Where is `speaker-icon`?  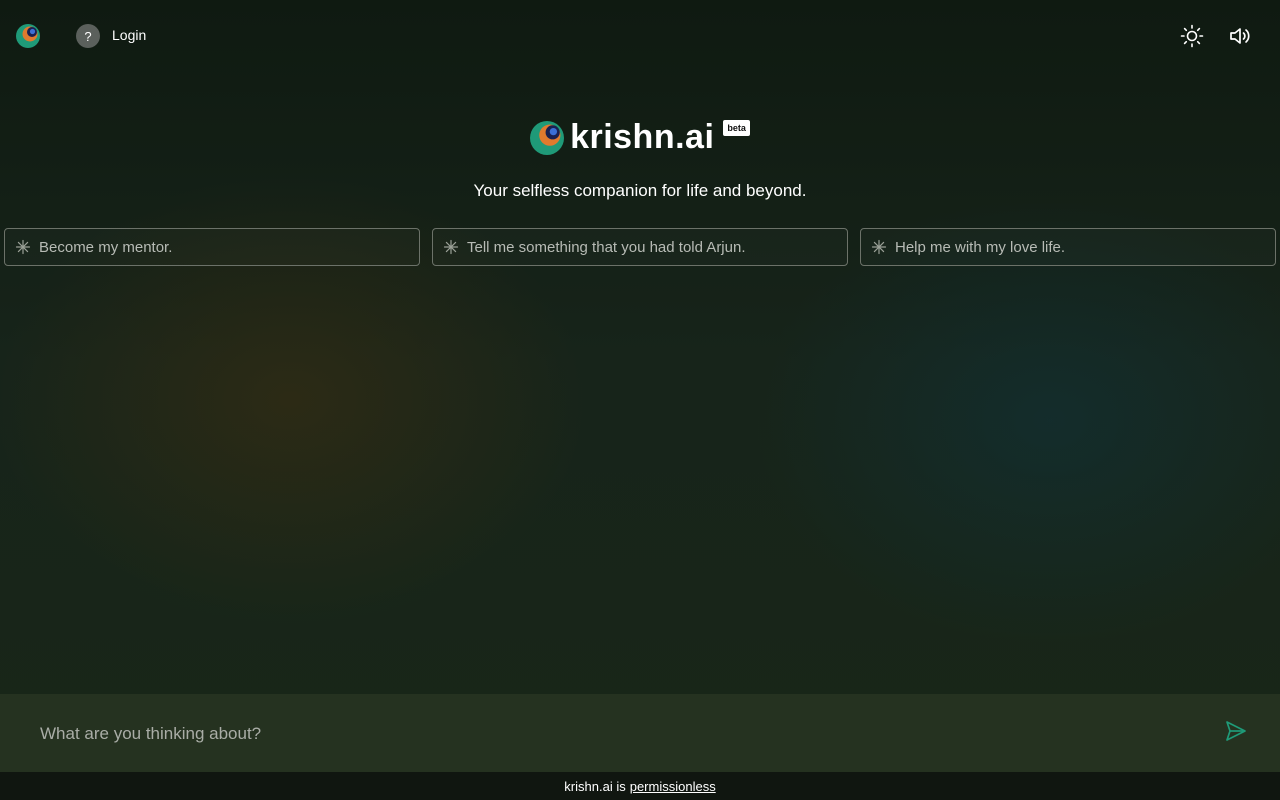
speaker-icon is located at coordinates (1240, 36).